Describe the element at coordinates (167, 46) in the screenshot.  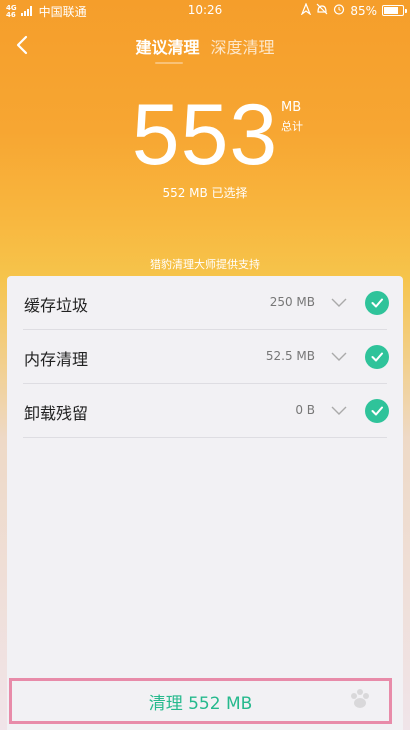
I see `tab-suggested-clean: 建议清理` at that location.